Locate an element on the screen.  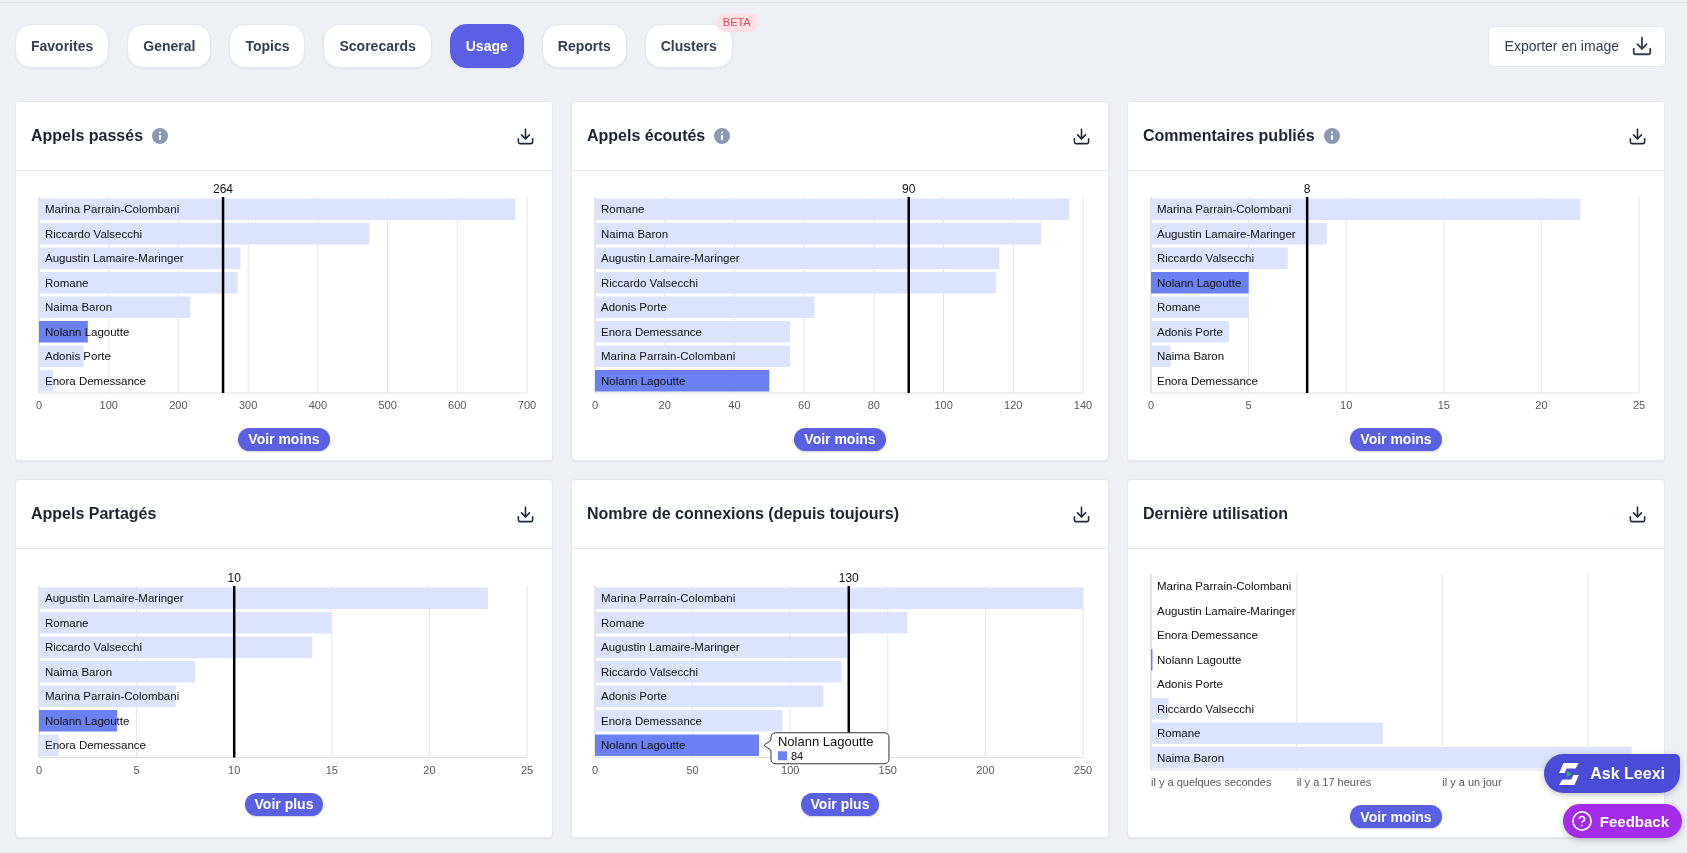
tooltip-value: 84 is located at coordinates (797, 756).